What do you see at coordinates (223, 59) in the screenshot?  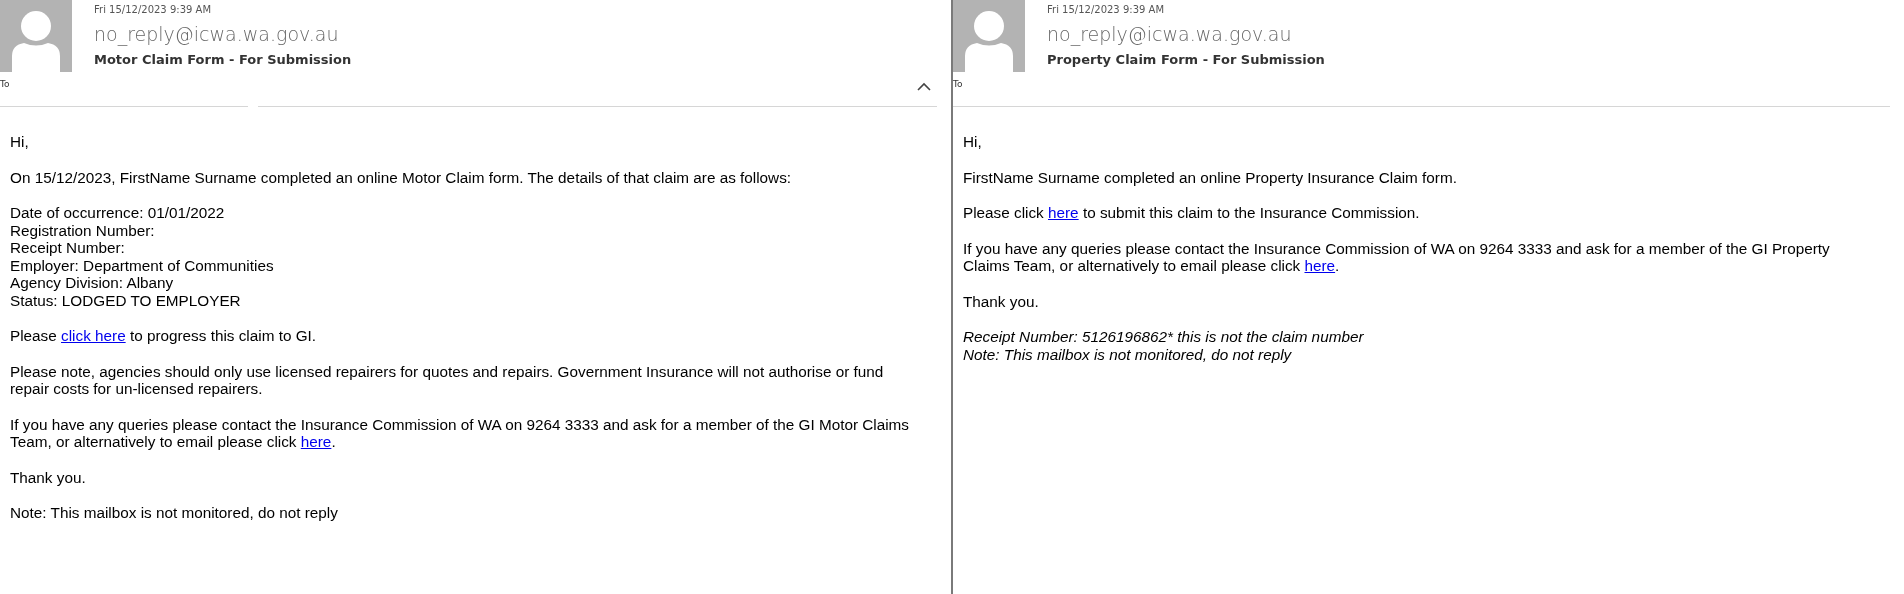 I see `email-subject: Motor Claim Form - For Submission` at bounding box center [223, 59].